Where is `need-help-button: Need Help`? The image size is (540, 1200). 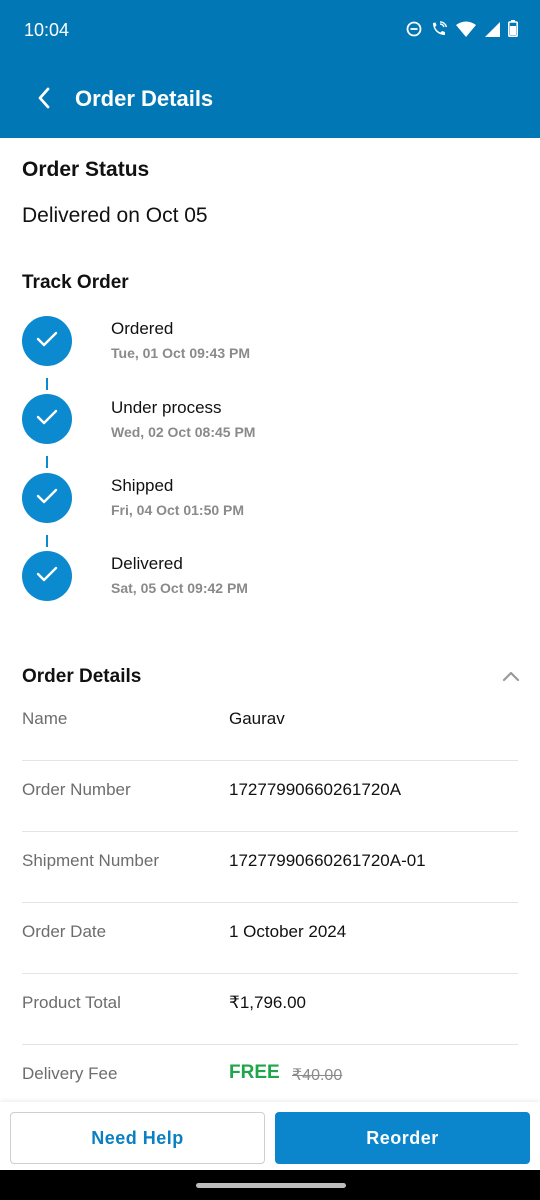 need-help-button: Need Help is located at coordinates (137, 1138).